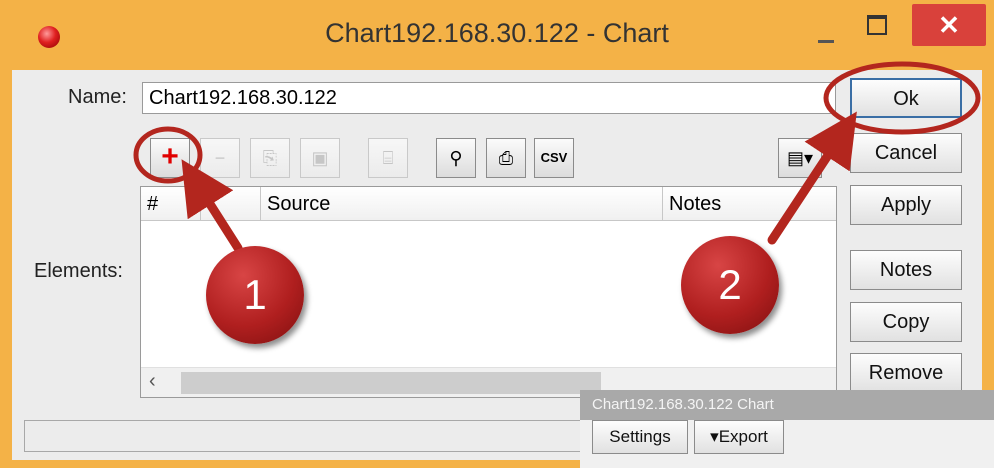 Image resolution: width=994 pixels, height=468 pixels. I want to click on csv-export-button: CSV, so click(554, 158).